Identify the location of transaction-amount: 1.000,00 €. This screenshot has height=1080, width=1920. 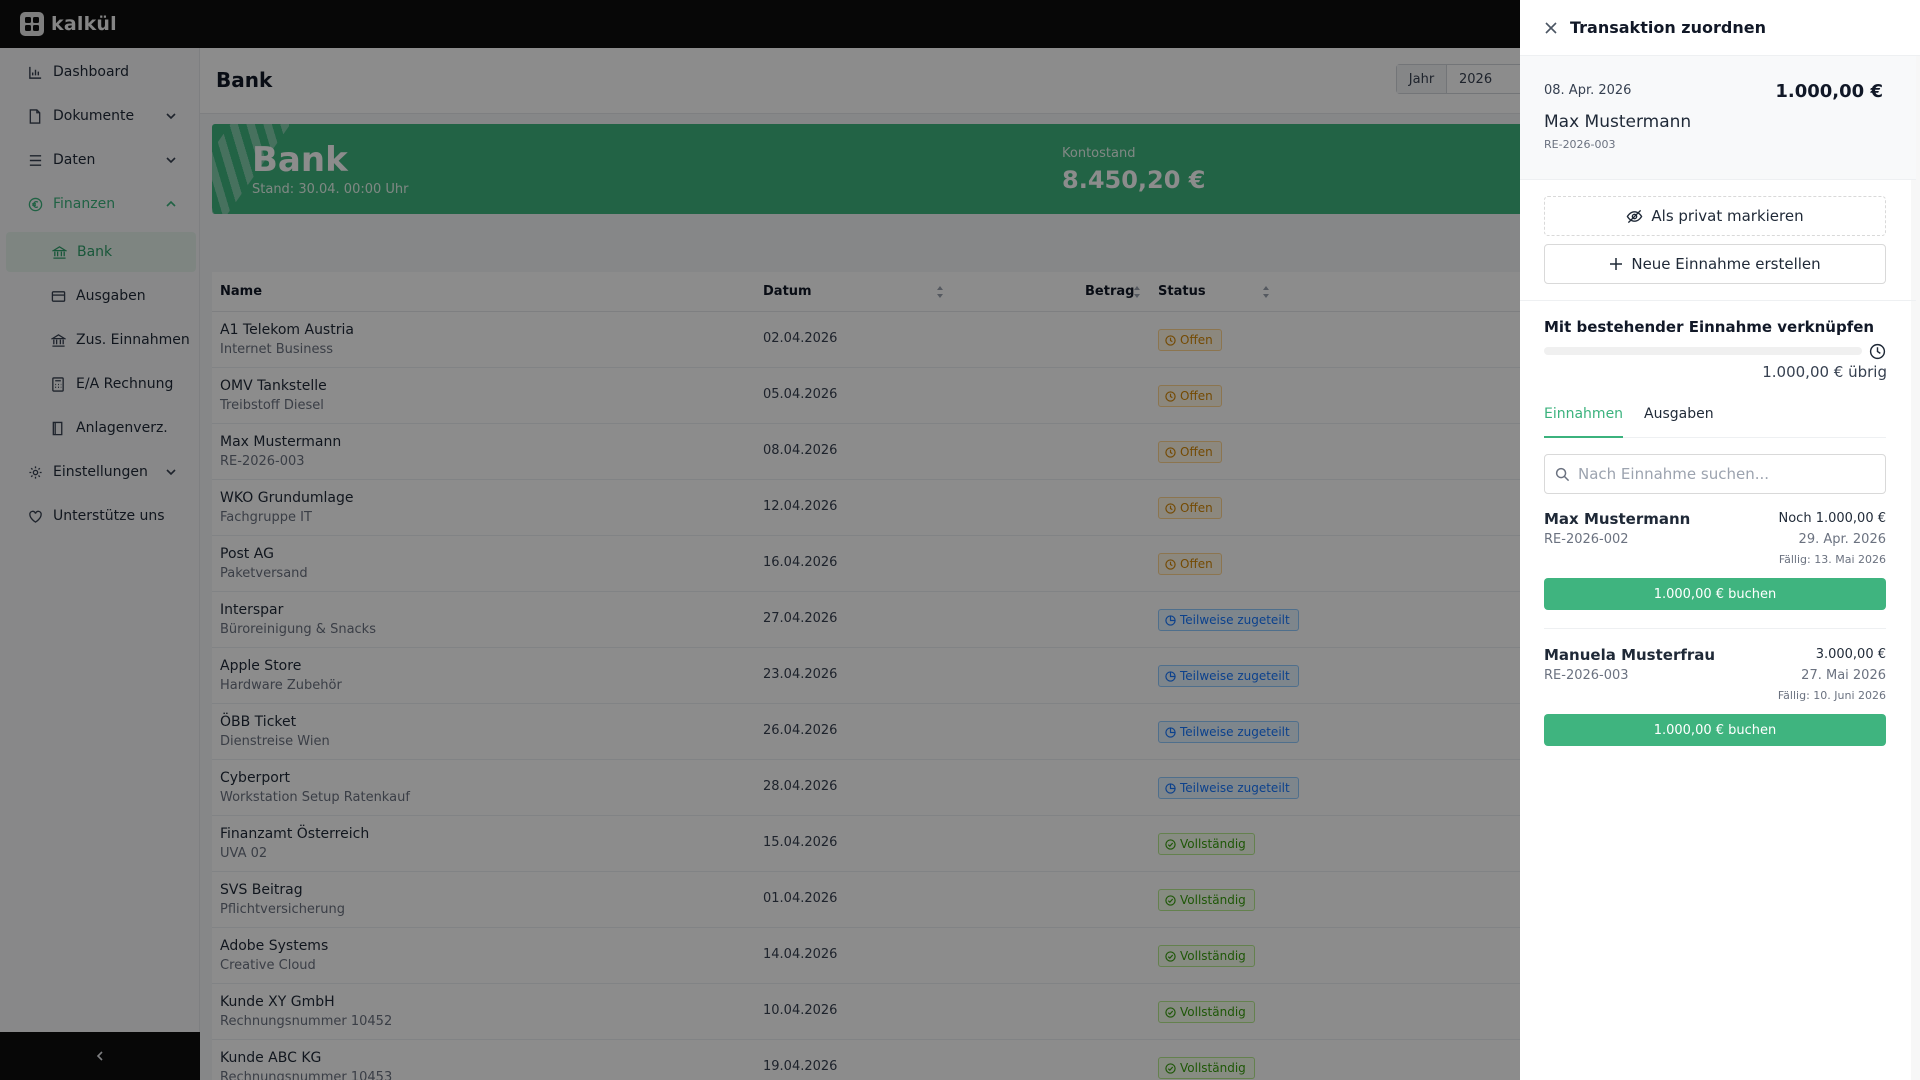
(1829, 91).